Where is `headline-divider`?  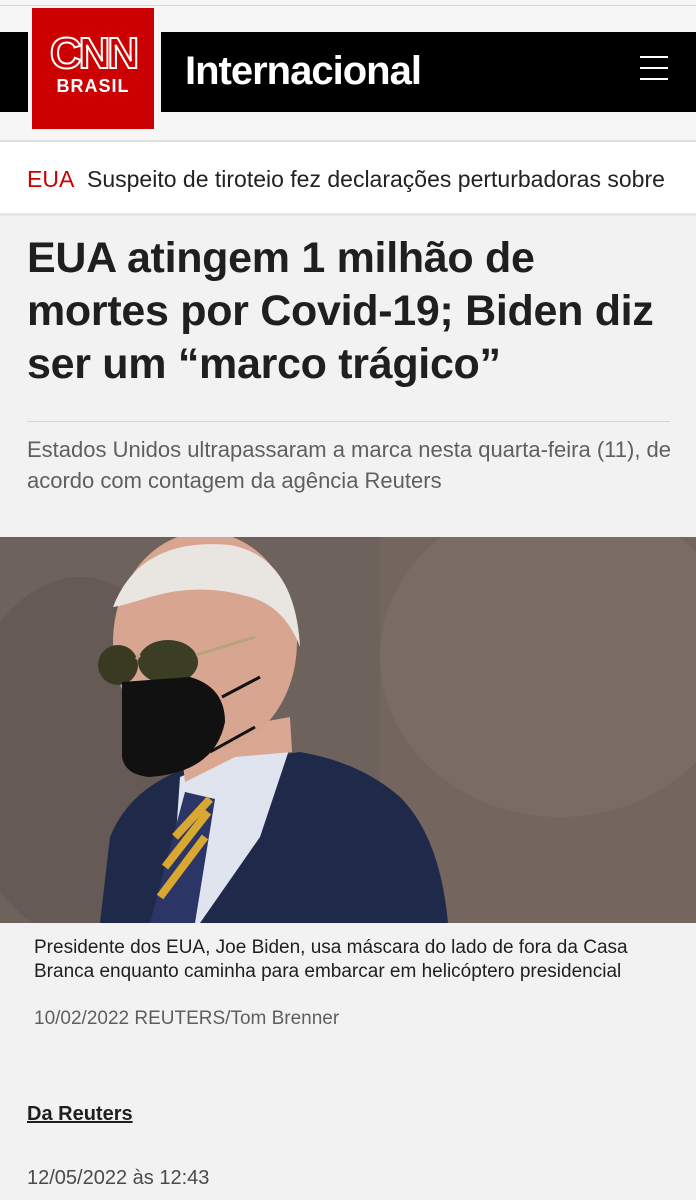 headline-divider is located at coordinates (348, 421).